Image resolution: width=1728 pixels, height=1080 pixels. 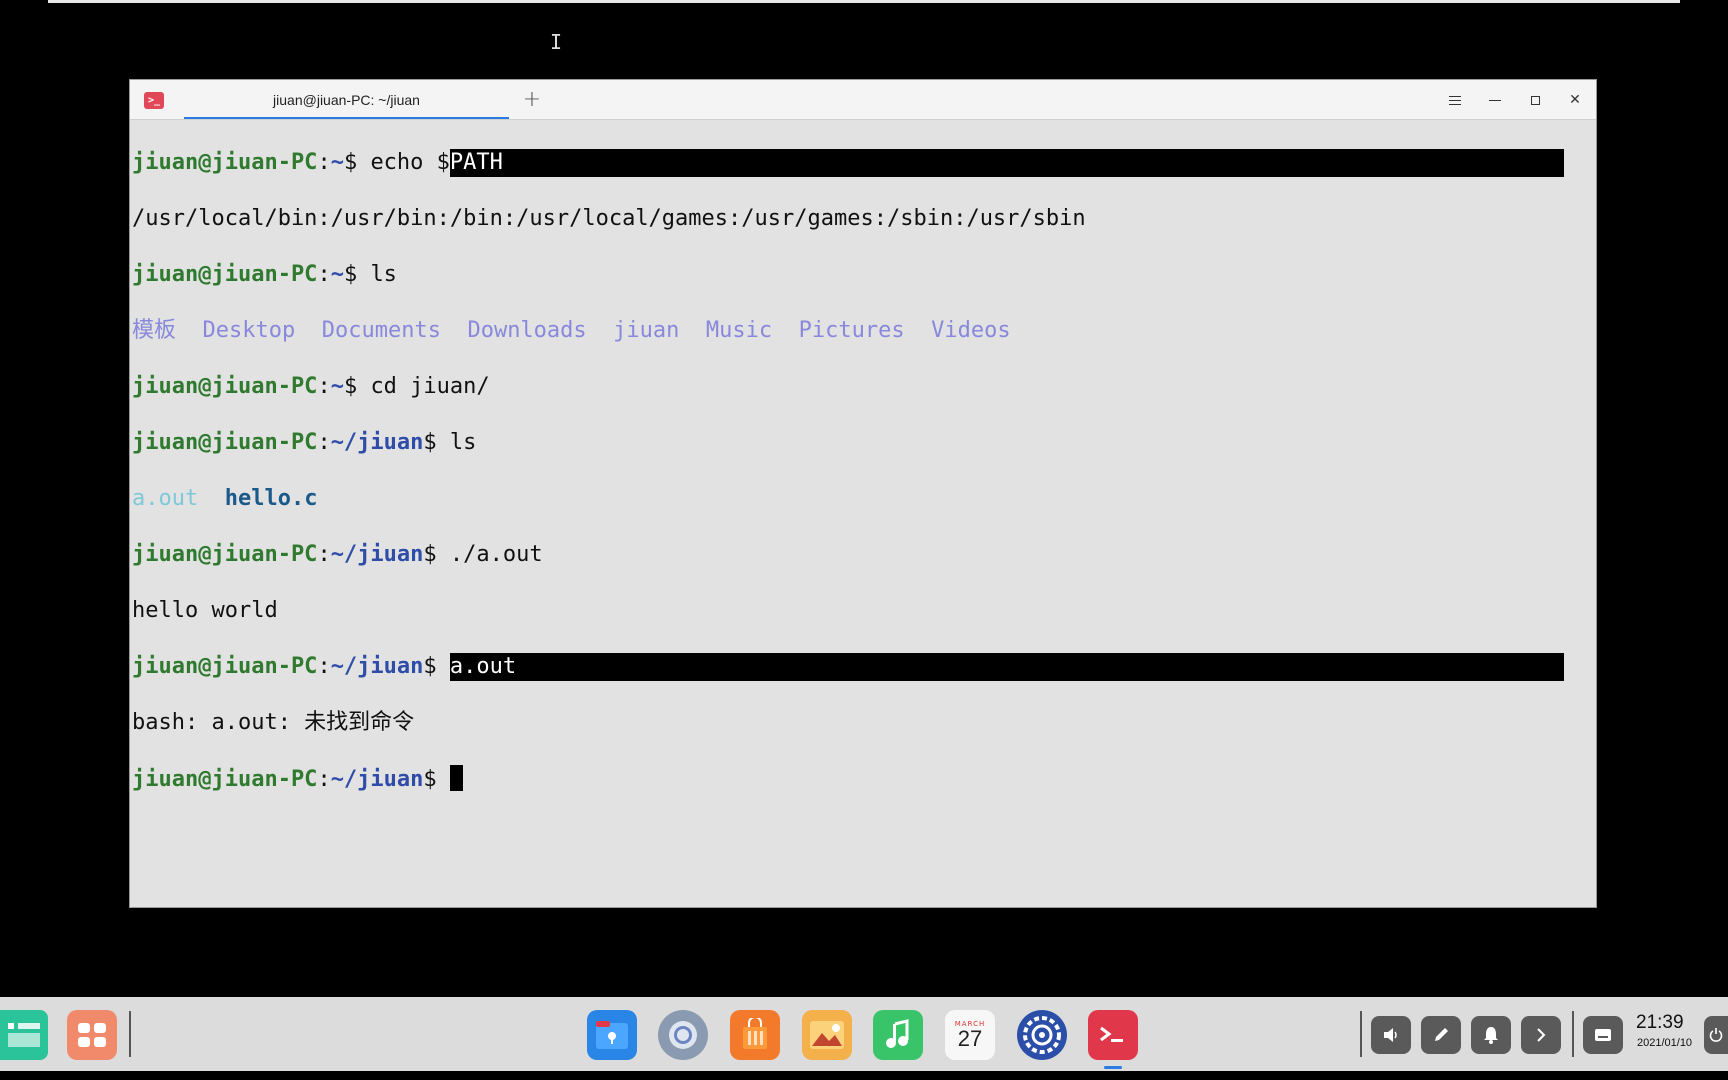 I want to click on terminal-line: bash: a.out: 未找到命令, so click(x=273, y=722).